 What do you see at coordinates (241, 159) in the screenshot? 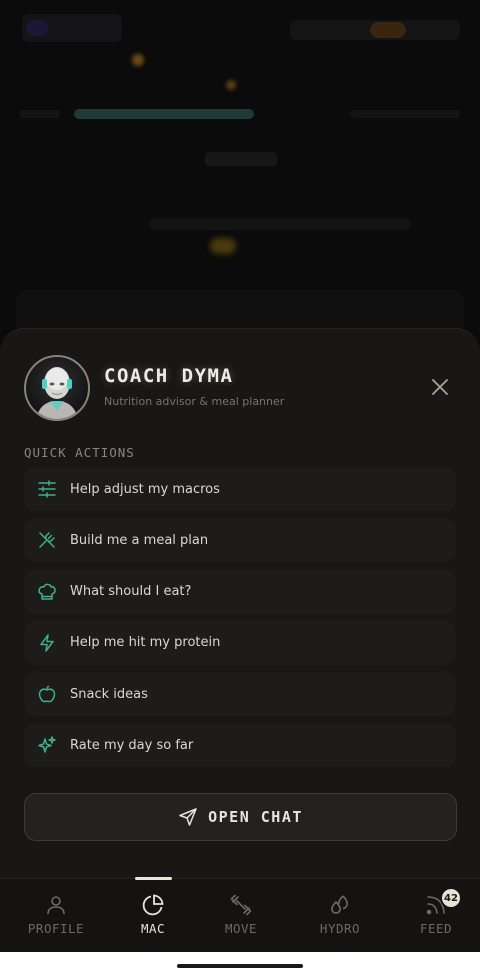
I see `background-title` at bounding box center [241, 159].